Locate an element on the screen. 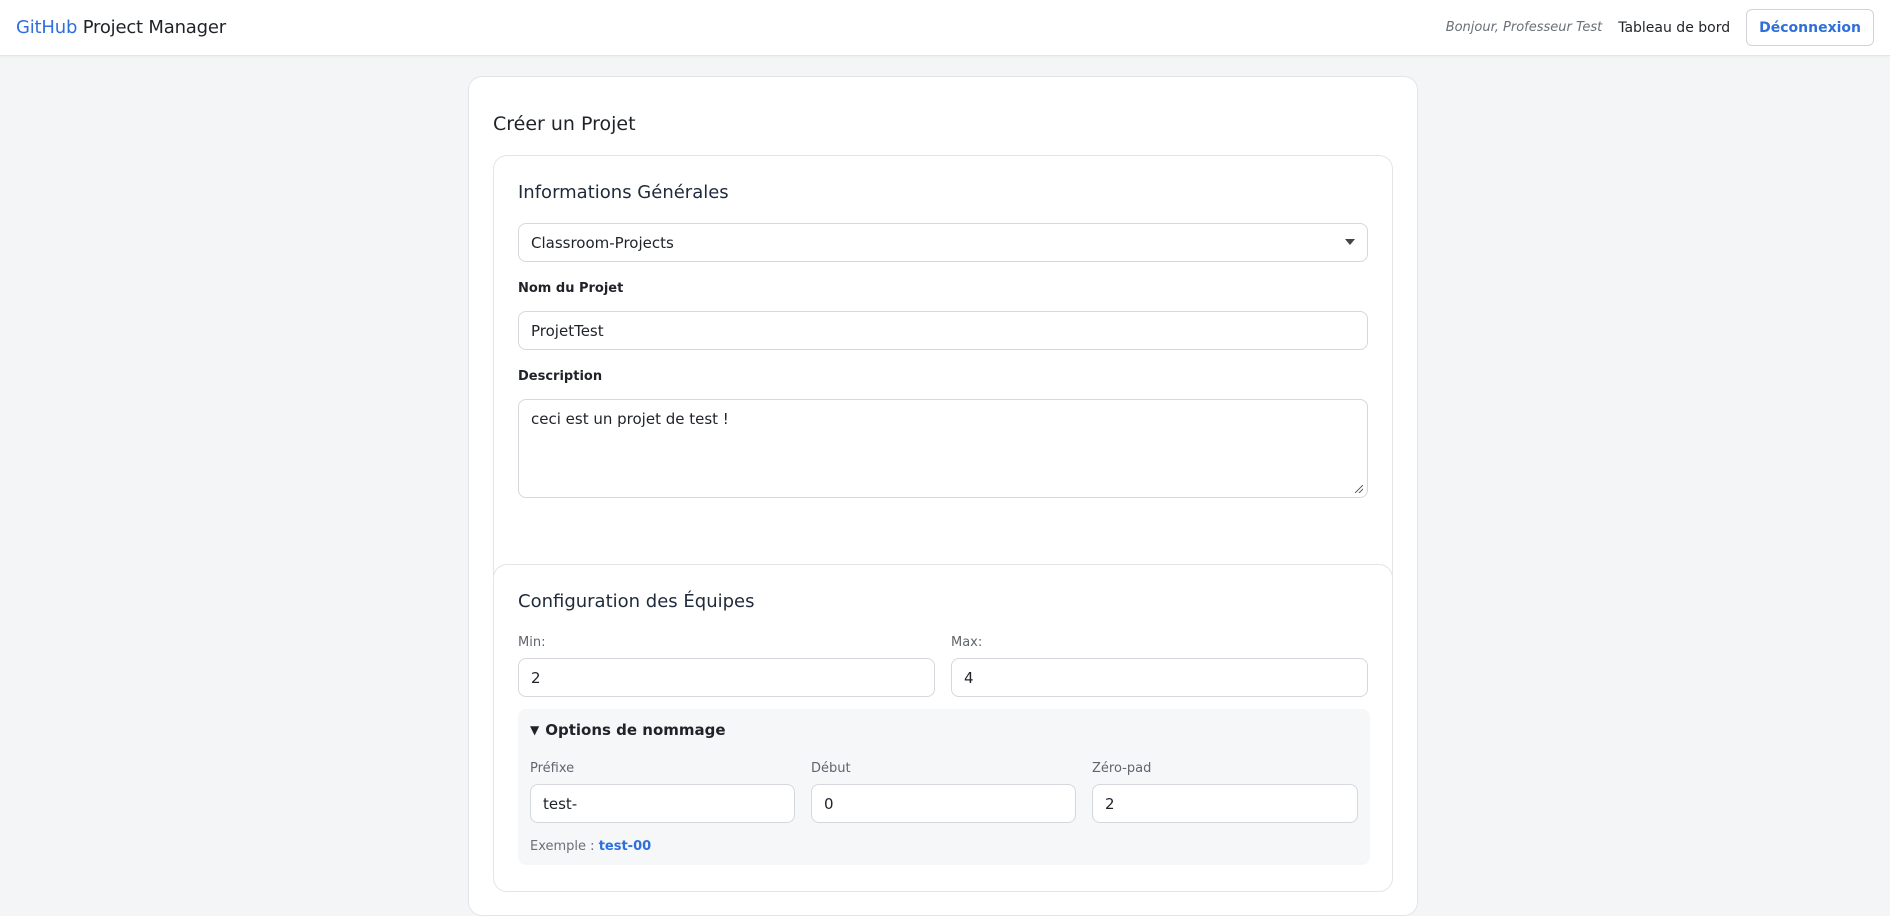 Image resolution: width=1890 pixels, height=916 pixels. min-team-value: 2 is located at coordinates (536, 677).